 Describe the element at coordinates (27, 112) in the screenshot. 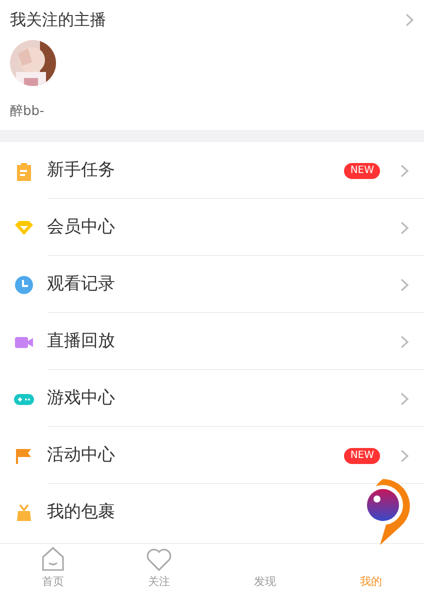

I see `anchor-name: 醉bb-` at that location.